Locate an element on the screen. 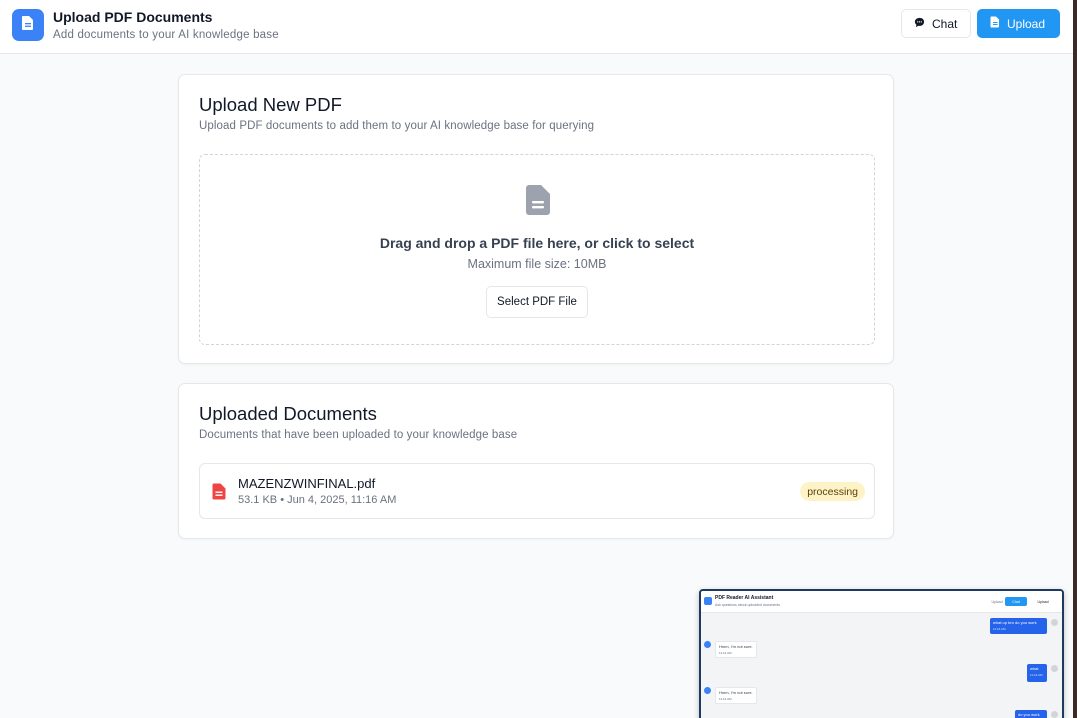  pdf-file-icon is located at coordinates (219, 494).